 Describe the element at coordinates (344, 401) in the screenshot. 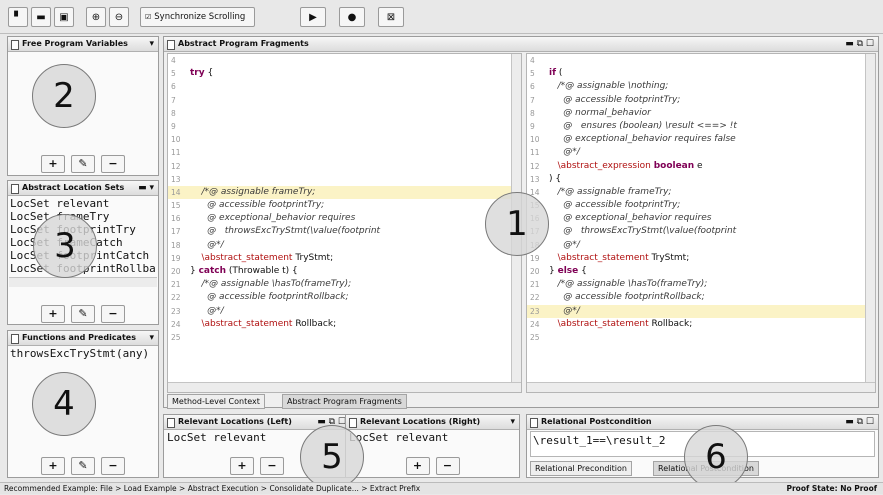

I see `tab-abstract-program-fragments: Abstract Program Fragments` at that location.